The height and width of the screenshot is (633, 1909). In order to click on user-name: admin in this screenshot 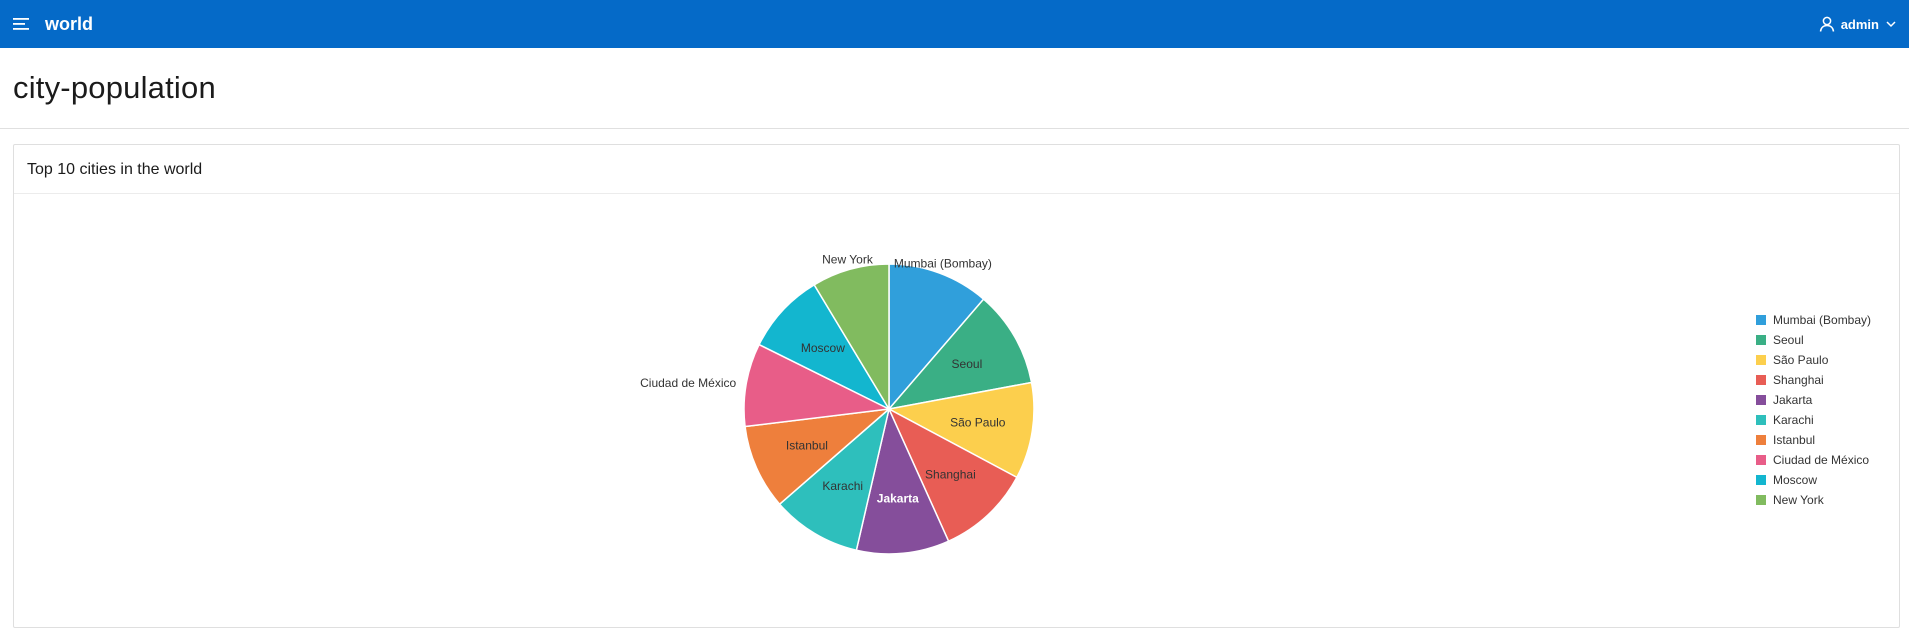, I will do `click(1859, 24)`.